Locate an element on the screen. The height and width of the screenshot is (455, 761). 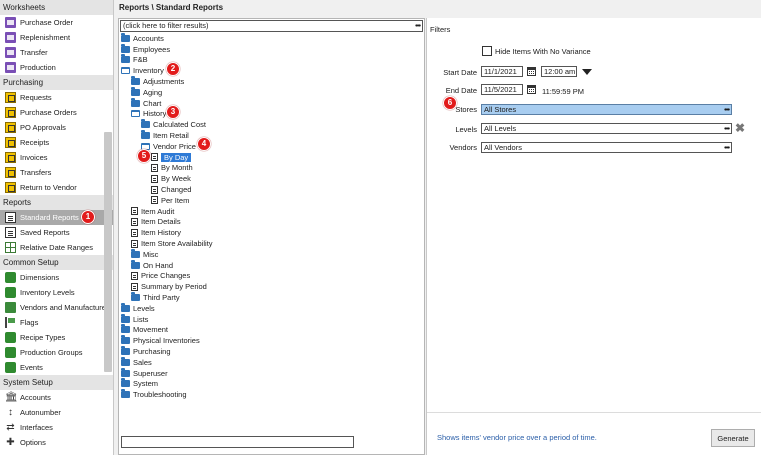
sidebar-item-transfer: Transfer is located at coordinates (56, 52).